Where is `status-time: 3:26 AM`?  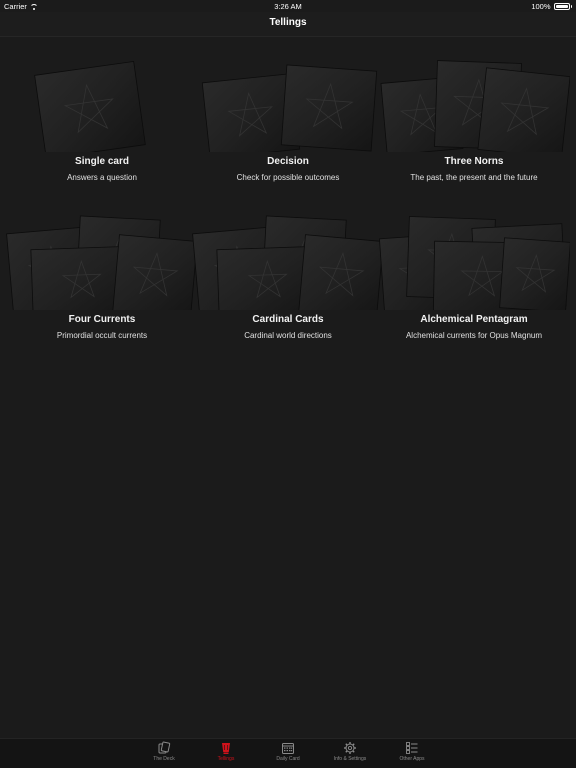 status-time: 3:26 AM is located at coordinates (288, 6).